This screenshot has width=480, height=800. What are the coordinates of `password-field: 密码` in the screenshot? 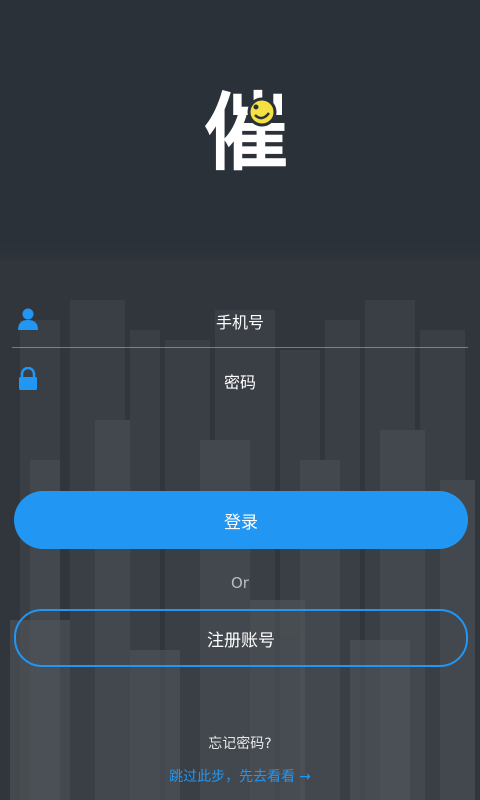 It's located at (240, 379).